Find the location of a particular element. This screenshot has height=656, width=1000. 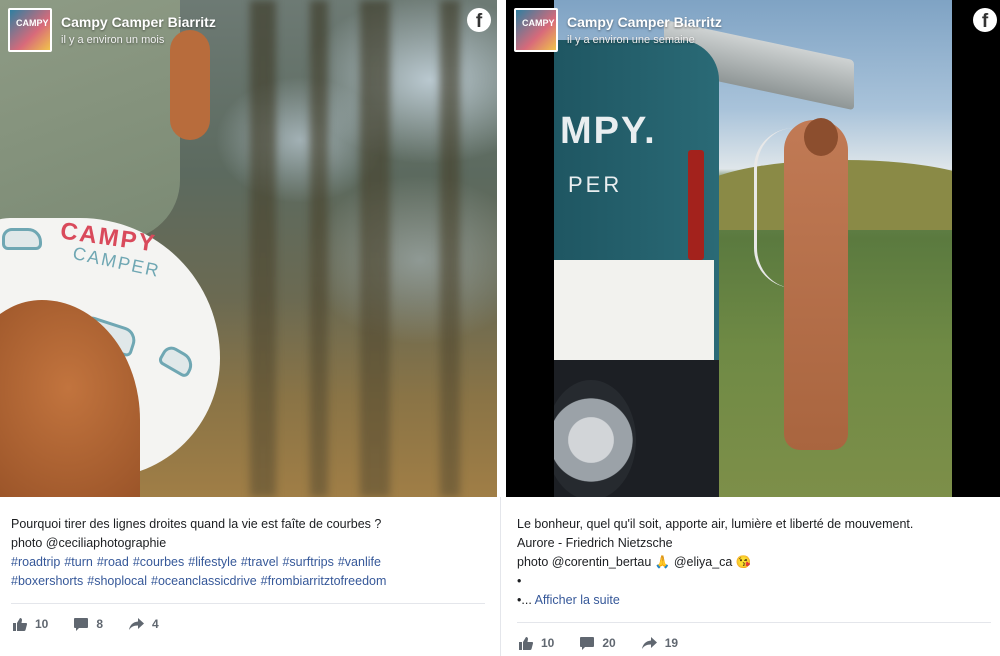

engagement-stats: 10 8 4 is located at coordinates (99, 624).